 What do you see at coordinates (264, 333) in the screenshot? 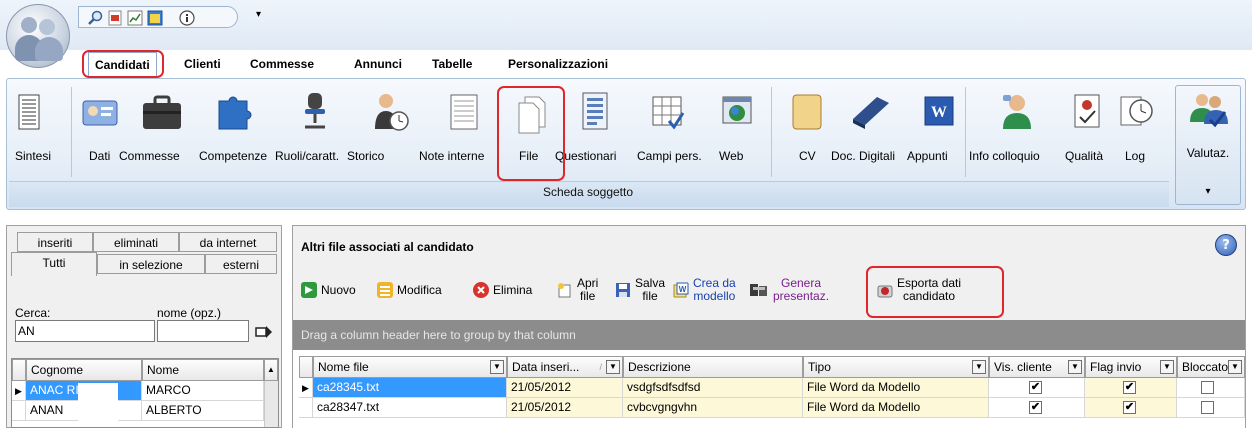
I see `search-go-icon` at bounding box center [264, 333].